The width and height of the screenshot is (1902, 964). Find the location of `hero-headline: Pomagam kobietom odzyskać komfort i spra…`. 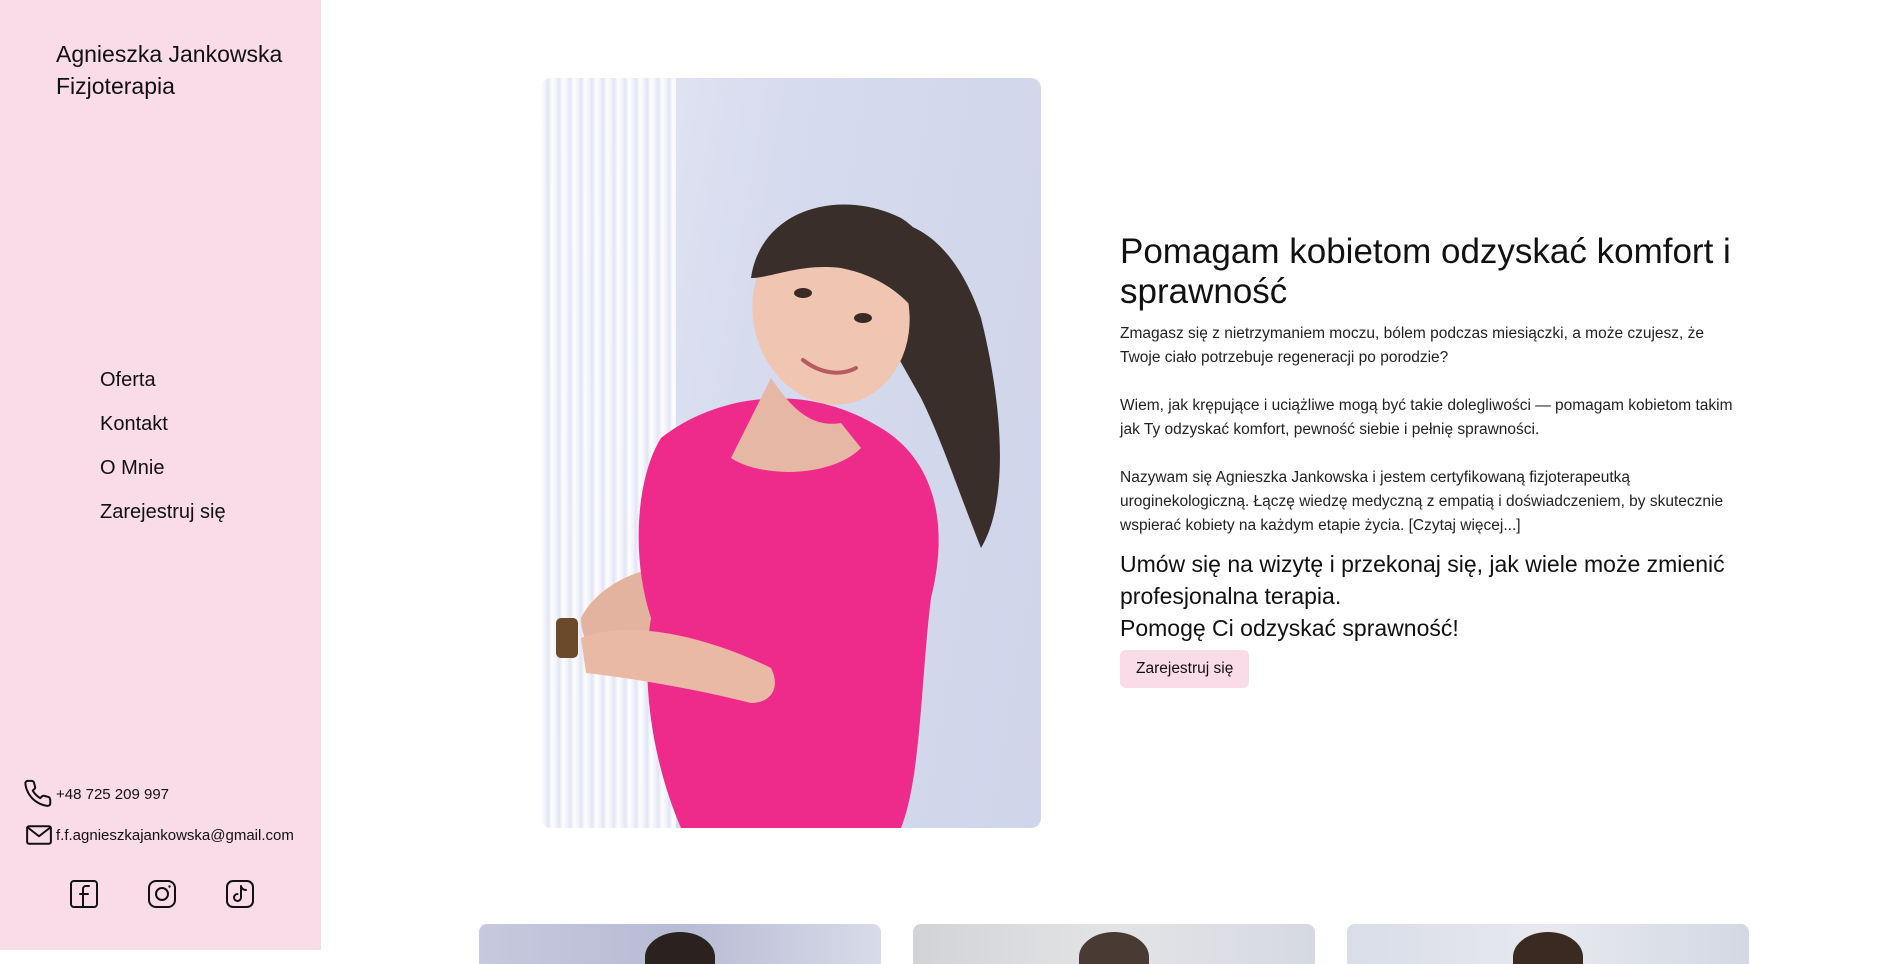

hero-headline: Pomagam kobietom odzyskać komfort i spra… is located at coordinates (1425, 271).